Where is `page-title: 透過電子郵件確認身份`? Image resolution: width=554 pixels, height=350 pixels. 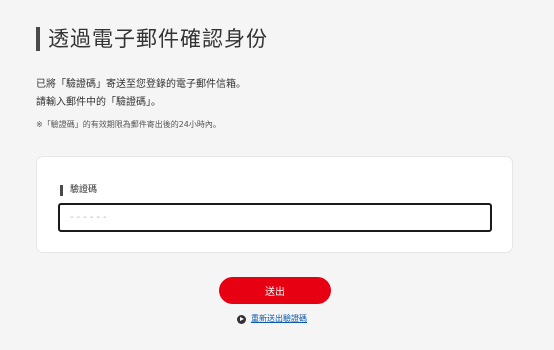 page-title: 透過電子郵件確認身份 is located at coordinates (158, 39).